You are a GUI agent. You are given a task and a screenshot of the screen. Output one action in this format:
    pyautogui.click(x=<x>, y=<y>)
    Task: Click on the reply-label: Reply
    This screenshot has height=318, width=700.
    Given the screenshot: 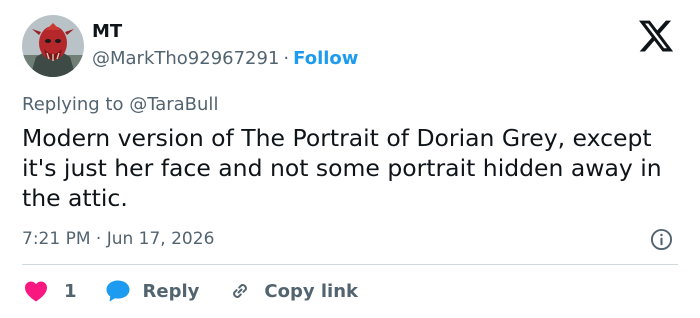 What is the action you would take?
    pyautogui.click(x=171, y=291)
    